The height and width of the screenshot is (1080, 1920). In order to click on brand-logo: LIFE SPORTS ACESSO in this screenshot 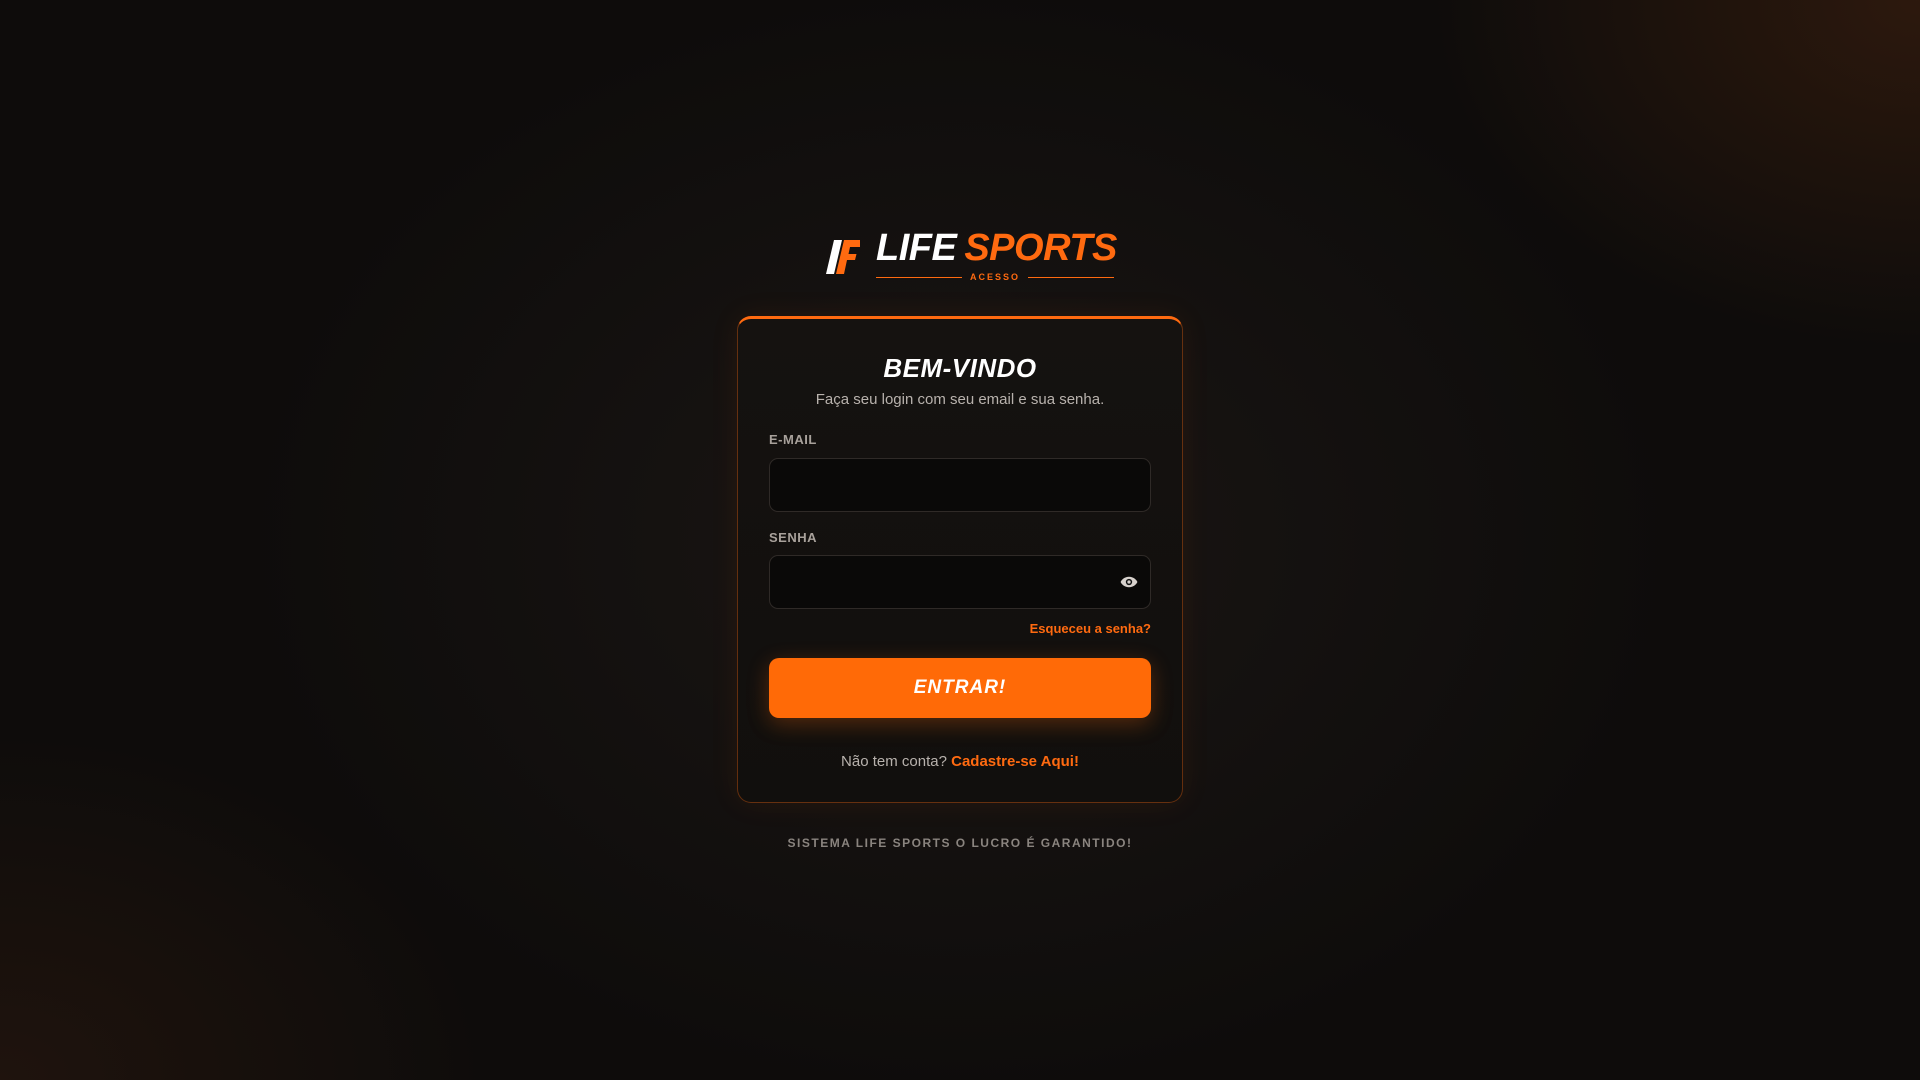, I will do `click(966, 256)`.